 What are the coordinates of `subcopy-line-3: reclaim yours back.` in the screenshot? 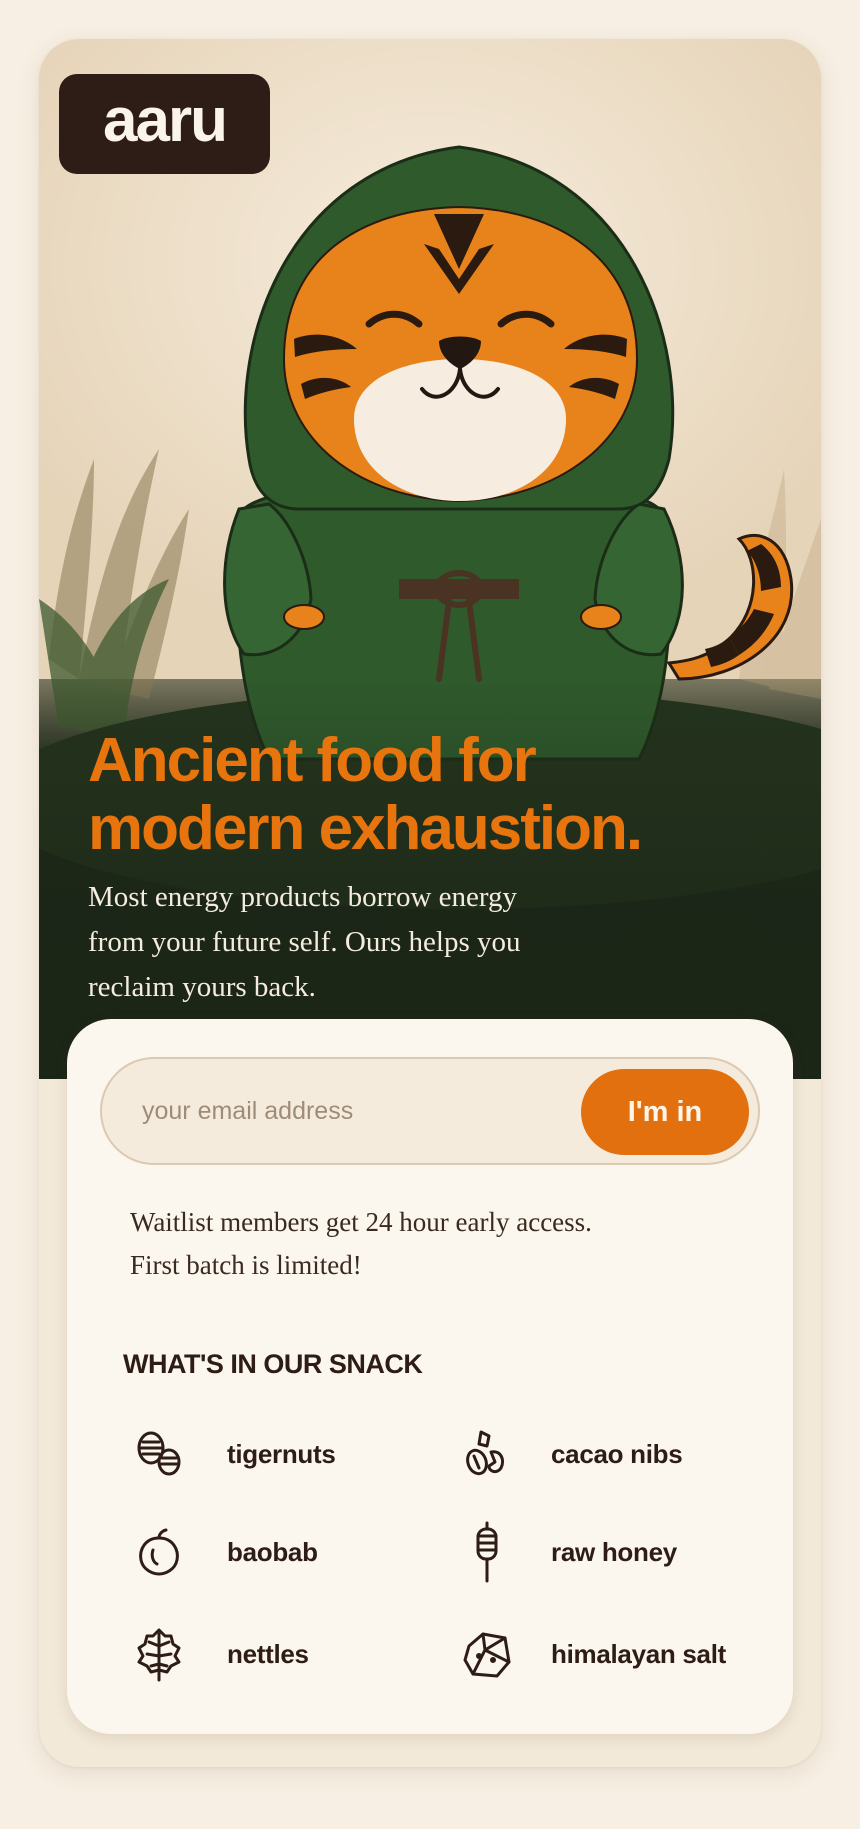 It's located at (202, 987).